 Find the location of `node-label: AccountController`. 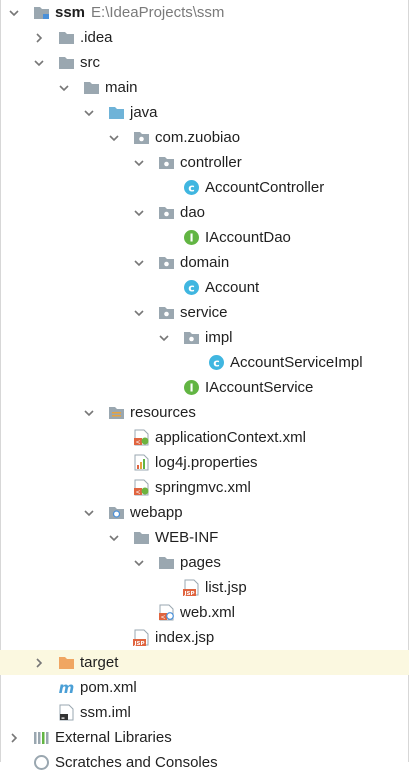

node-label: AccountController is located at coordinates (265, 187).